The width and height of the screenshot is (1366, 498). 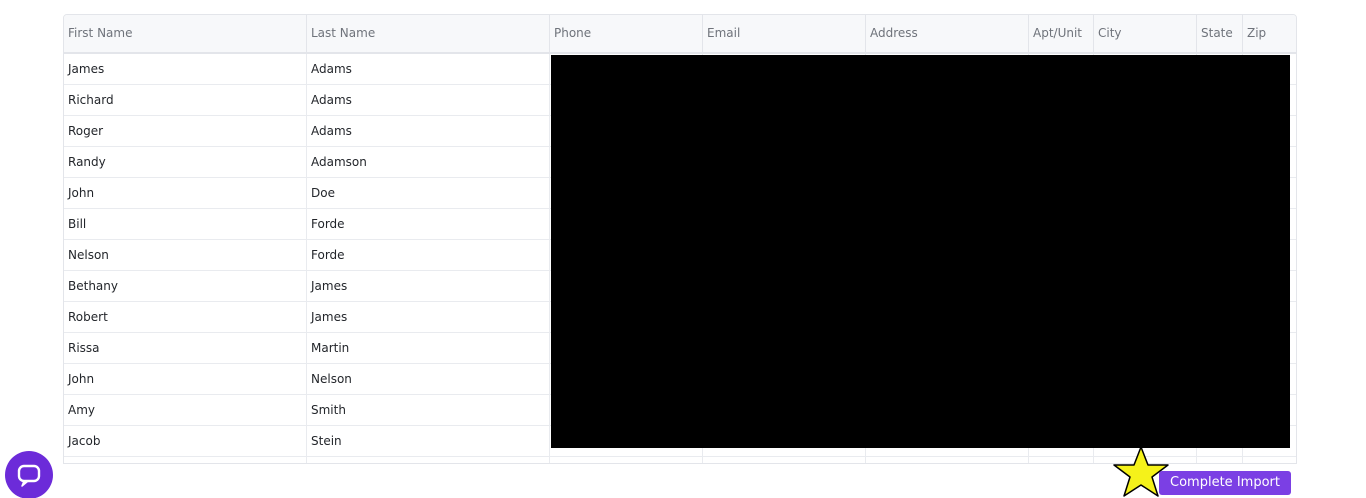 I want to click on cell-first-name: Amy, so click(x=185, y=410).